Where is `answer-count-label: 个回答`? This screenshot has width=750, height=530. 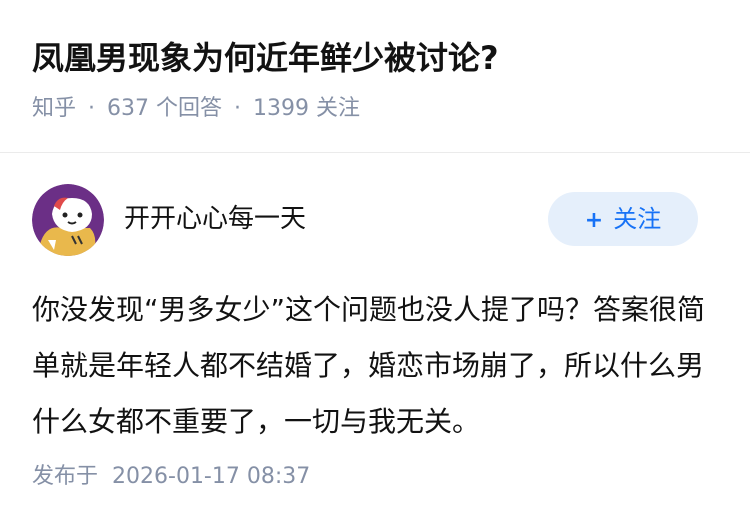 answer-count-label: 个回答 is located at coordinates (189, 108).